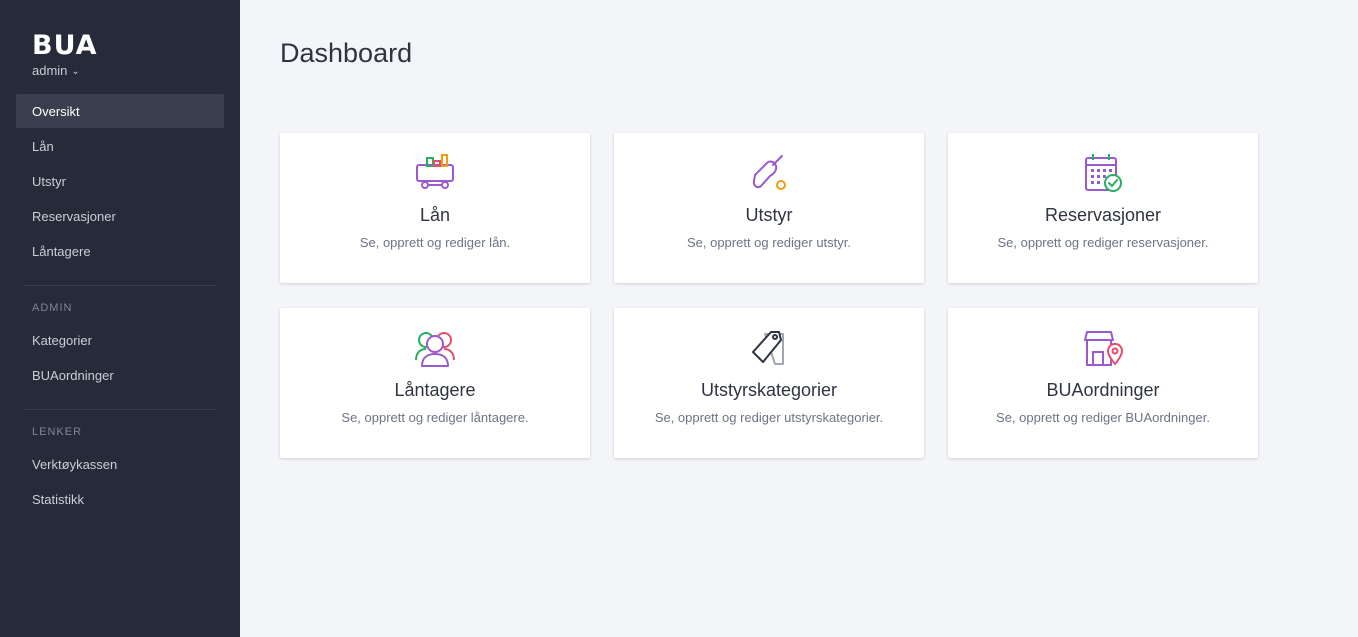  Describe the element at coordinates (120, 111) in the screenshot. I see `sidebar-item-oversikt: Oversikt` at that location.